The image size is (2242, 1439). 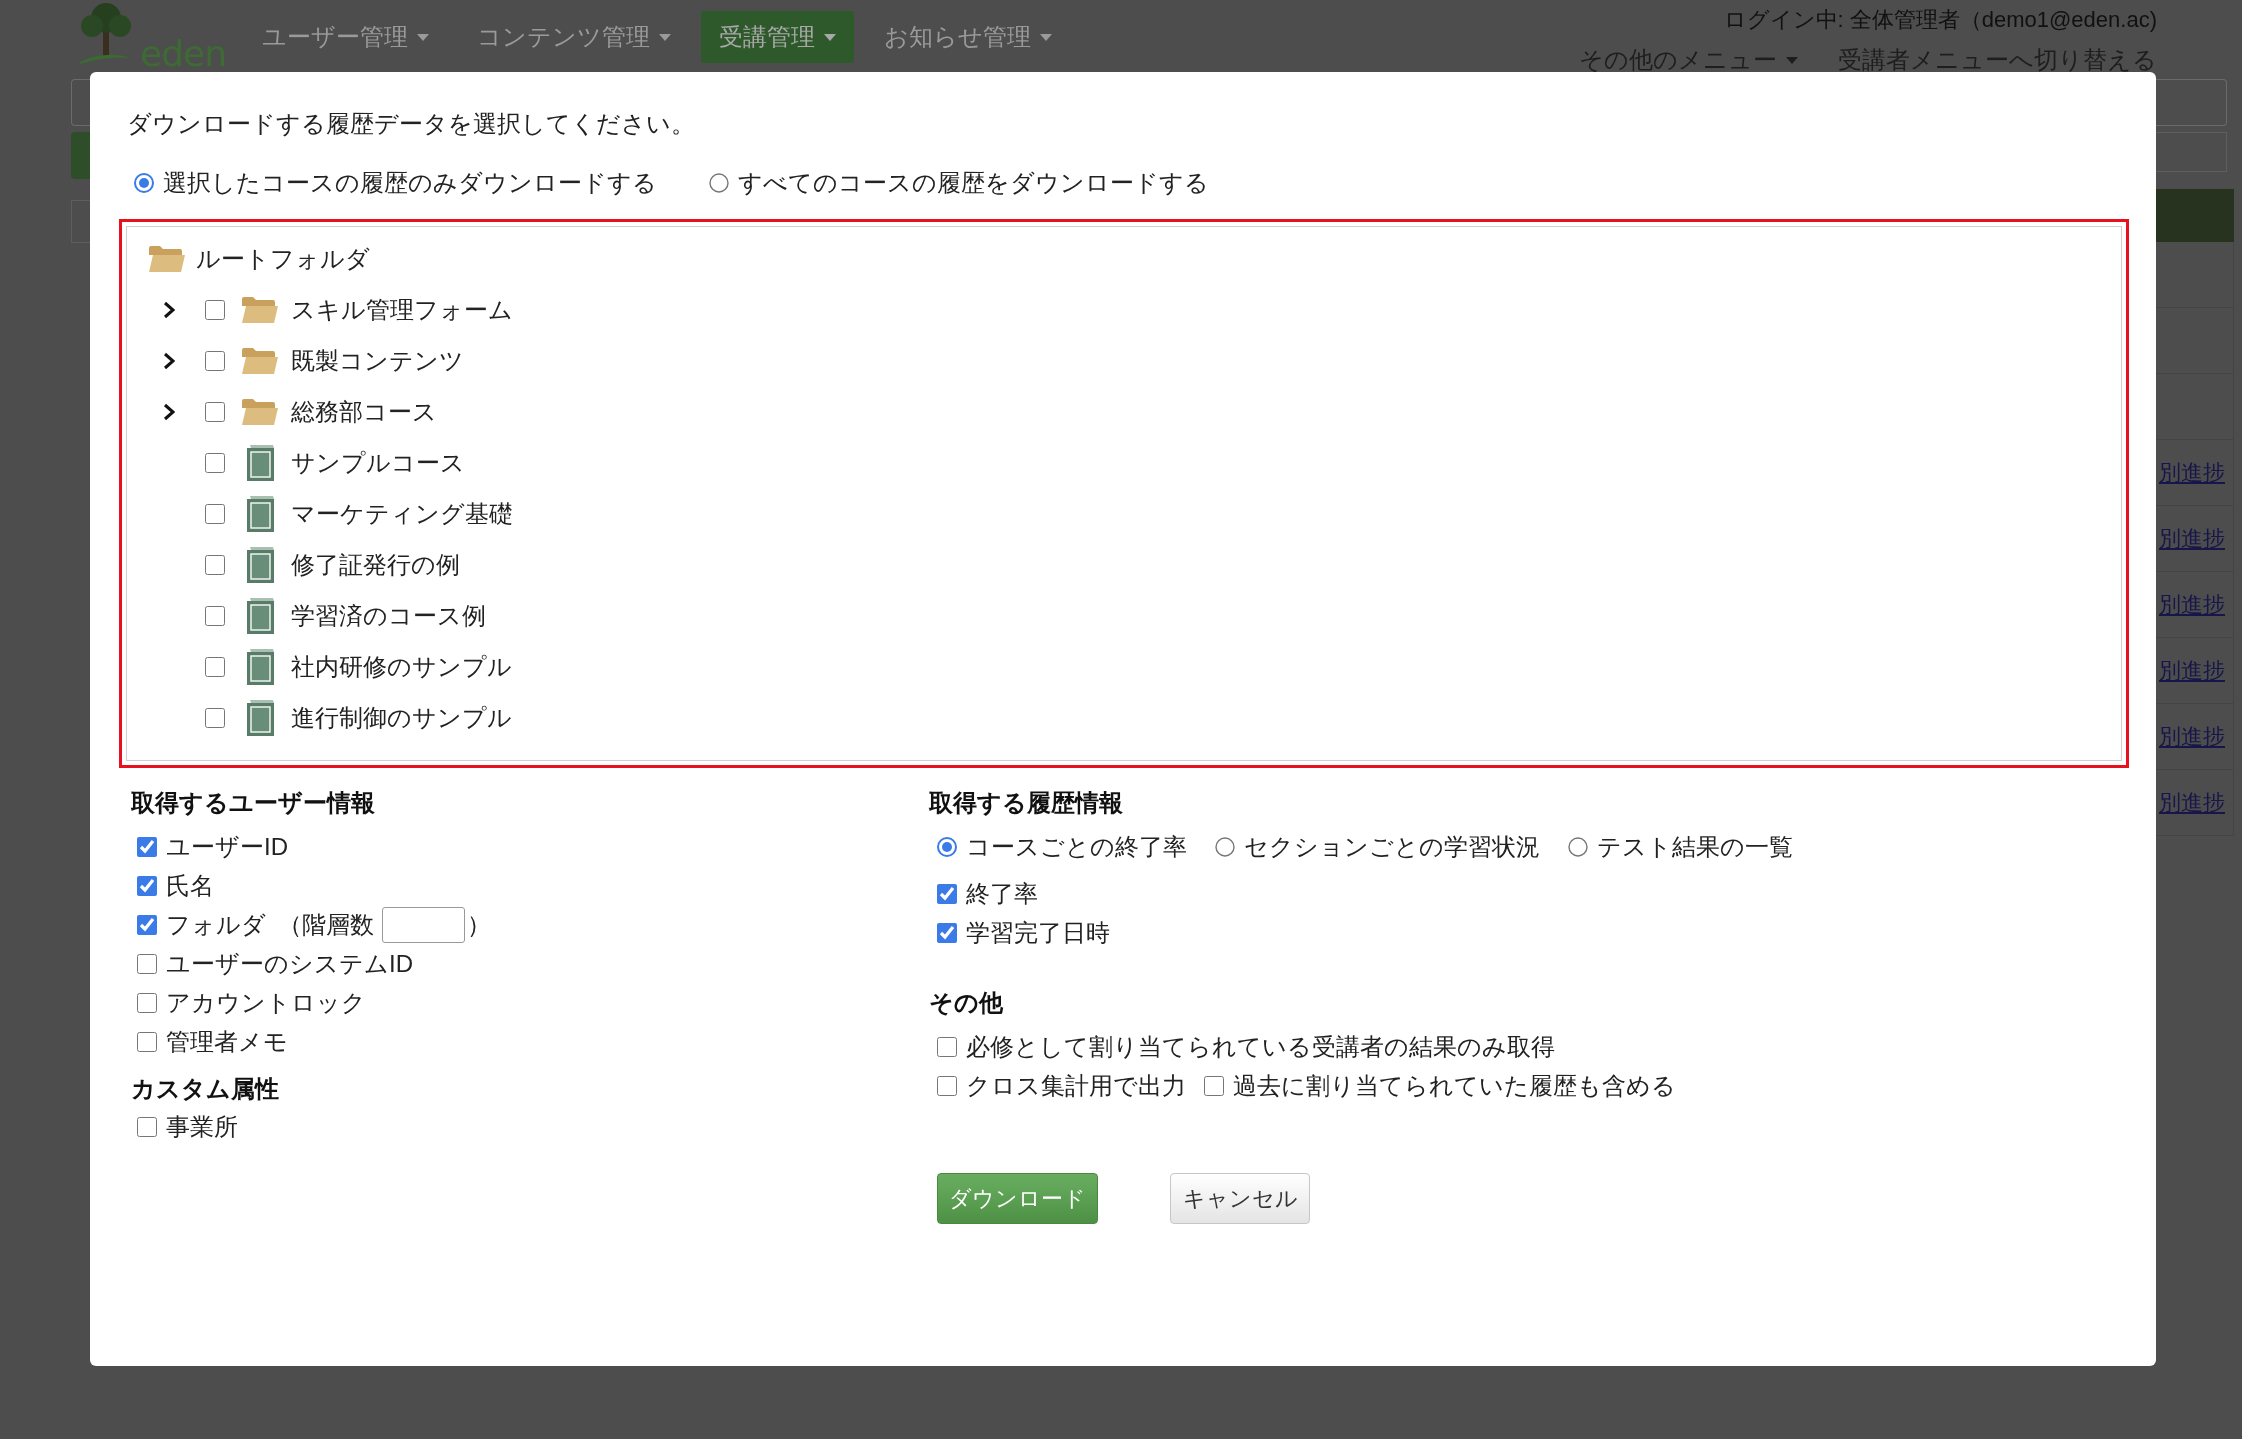 I want to click on section-heading: カスタム属性, so click(x=205, y=1089).